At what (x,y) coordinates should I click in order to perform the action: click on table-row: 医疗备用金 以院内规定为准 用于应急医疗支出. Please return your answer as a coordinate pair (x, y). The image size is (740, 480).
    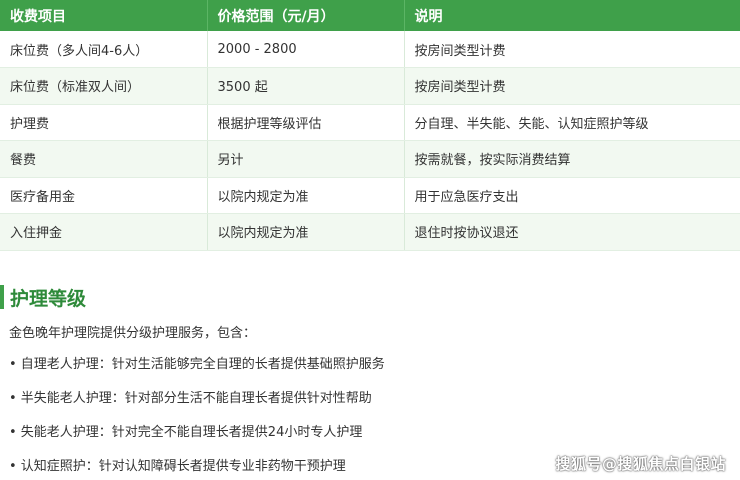
    Looking at the image, I should click on (370, 195).